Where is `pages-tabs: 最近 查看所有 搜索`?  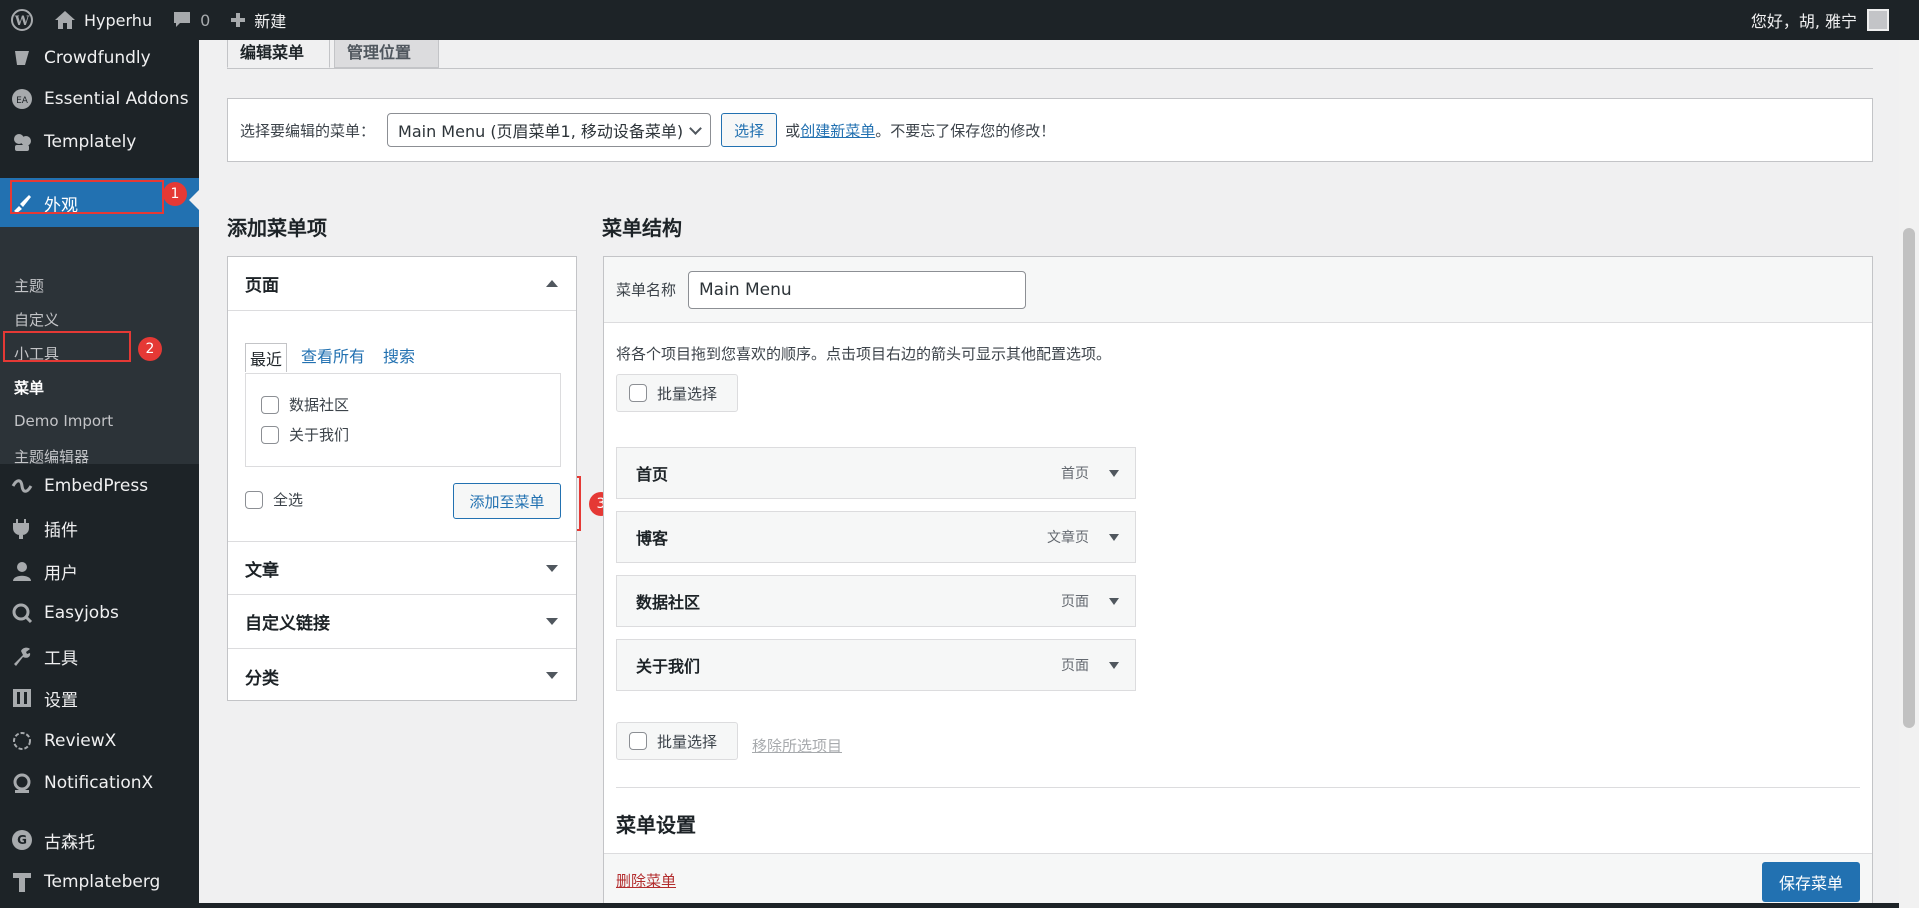
pages-tabs: 最近 查看所有 搜索 is located at coordinates (339, 357).